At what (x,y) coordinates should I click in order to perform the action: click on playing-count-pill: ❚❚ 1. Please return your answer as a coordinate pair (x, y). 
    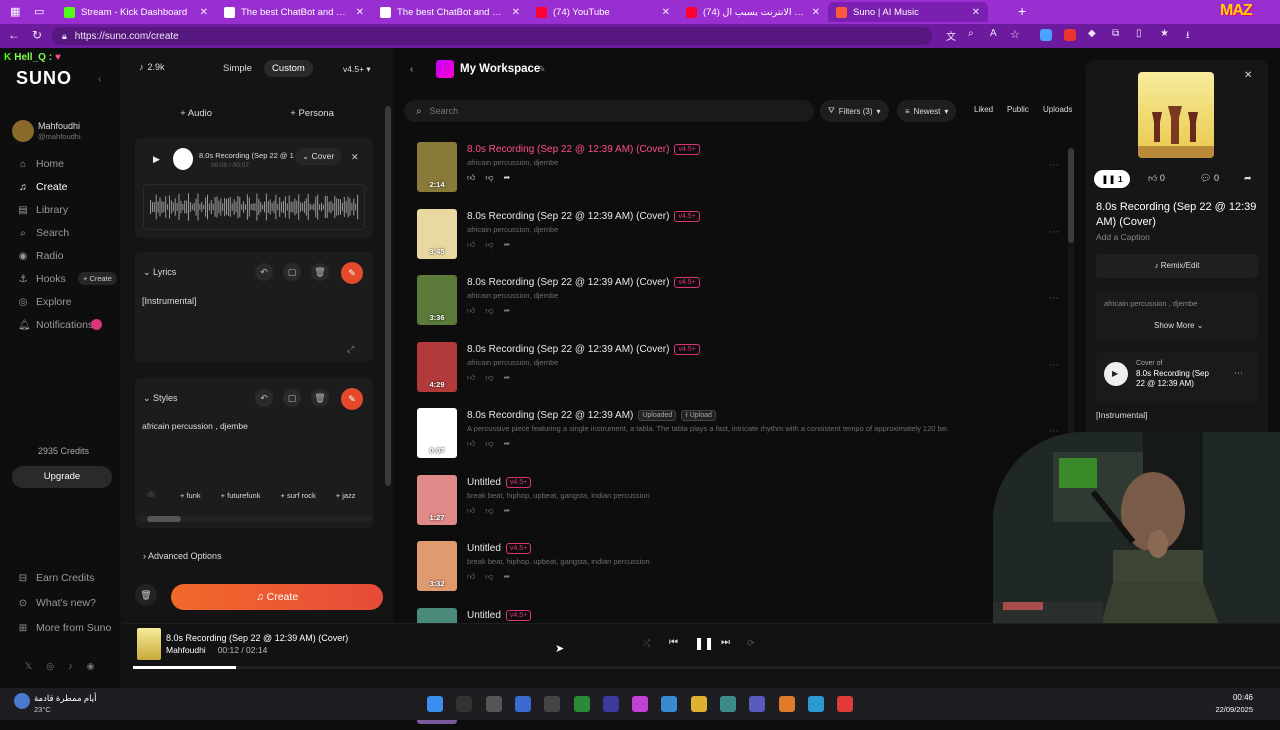
    Looking at the image, I should click on (1112, 179).